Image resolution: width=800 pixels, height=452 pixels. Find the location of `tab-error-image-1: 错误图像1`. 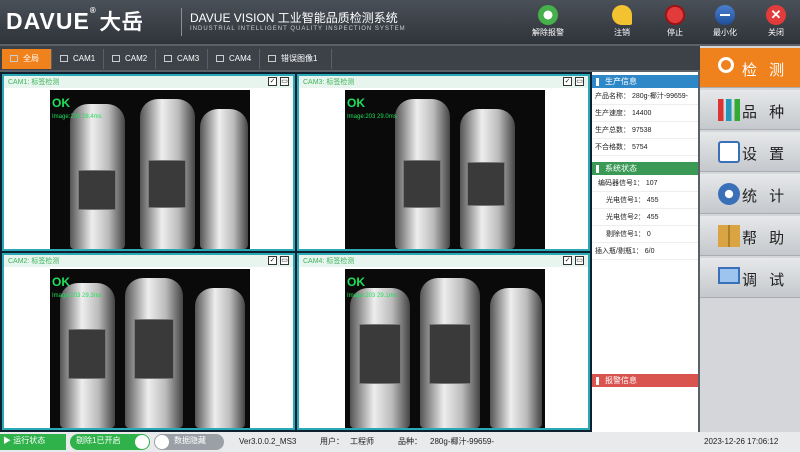

tab-error-image-1: 错误图像1 is located at coordinates (296, 59).